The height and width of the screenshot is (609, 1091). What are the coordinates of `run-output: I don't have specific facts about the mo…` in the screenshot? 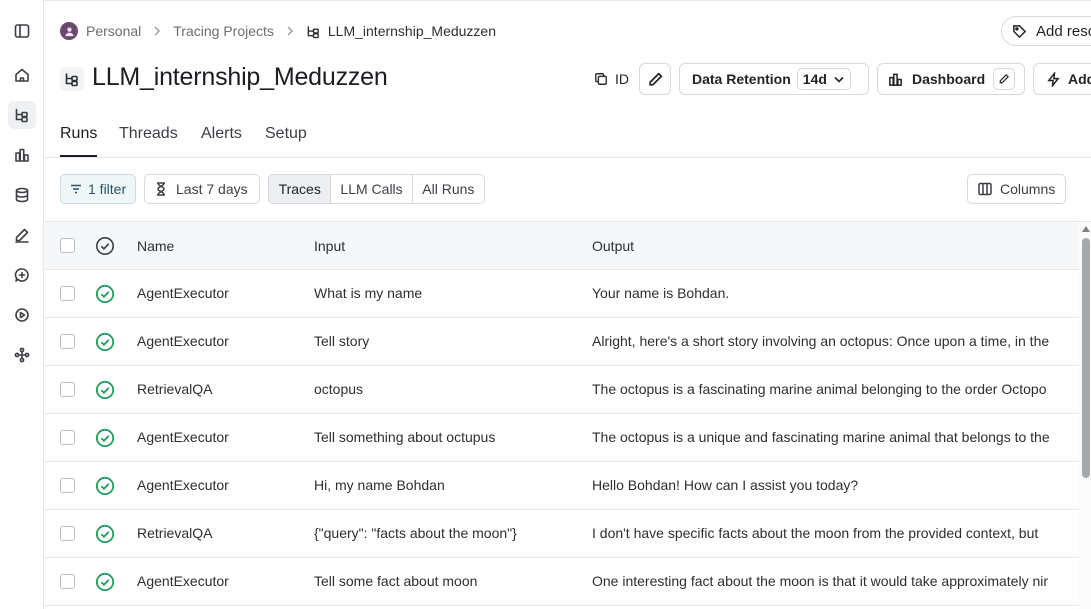 It's located at (815, 533).